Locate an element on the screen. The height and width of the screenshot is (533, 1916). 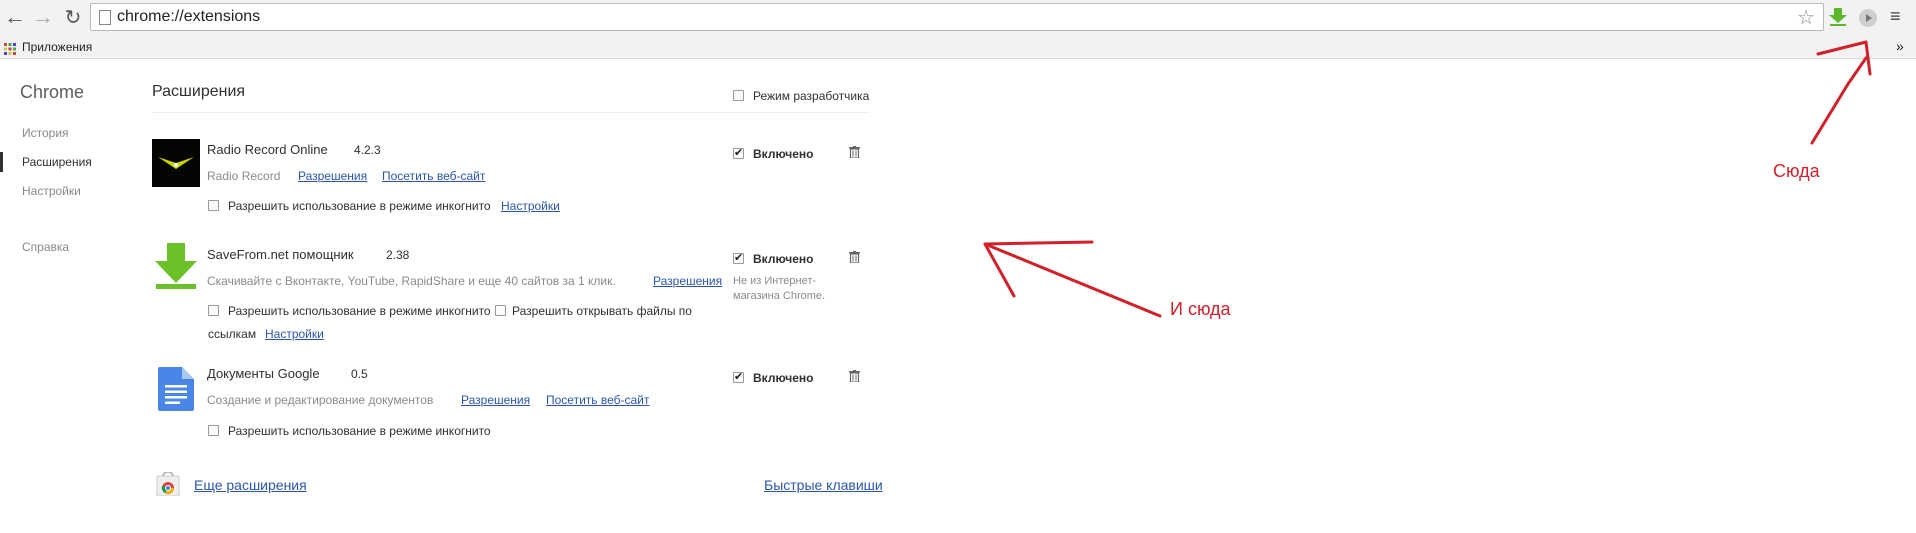
annotation-and-here: И сюда is located at coordinates (1200, 309).